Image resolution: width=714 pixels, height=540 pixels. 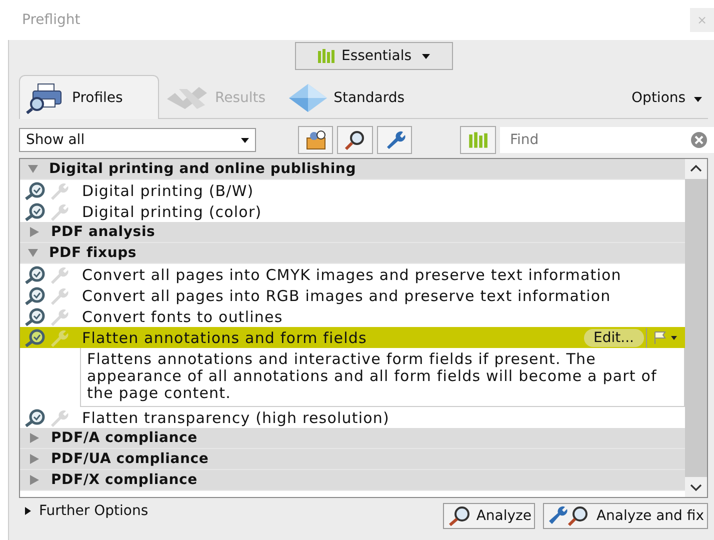 What do you see at coordinates (225, 337) in the screenshot?
I see `profile-name: Flatten annotations and form fields` at bounding box center [225, 337].